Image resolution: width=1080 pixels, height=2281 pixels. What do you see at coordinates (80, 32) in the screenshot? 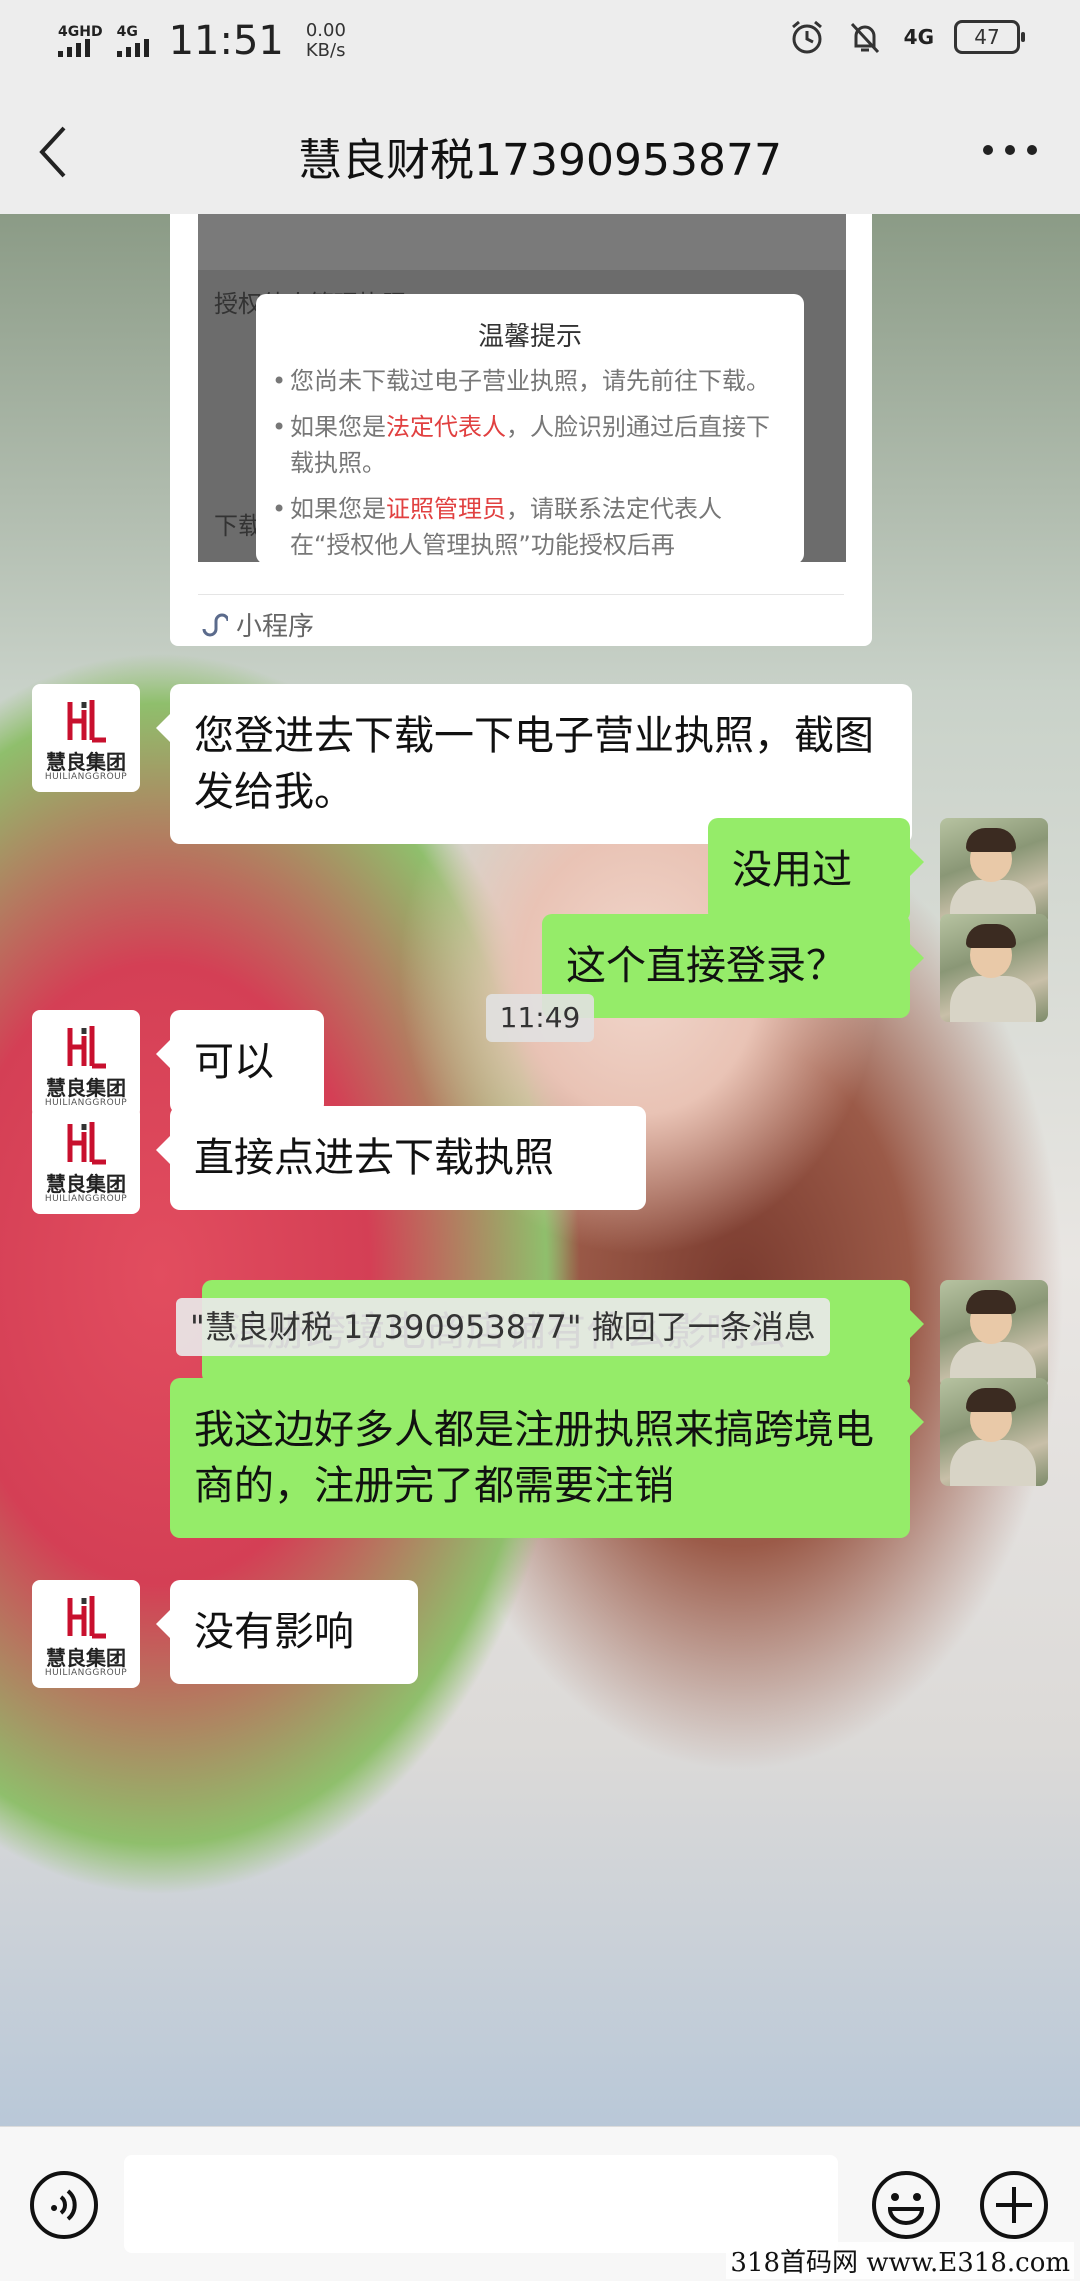
I see `network-label-1: 4GHD` at bounding box center [80, 32].